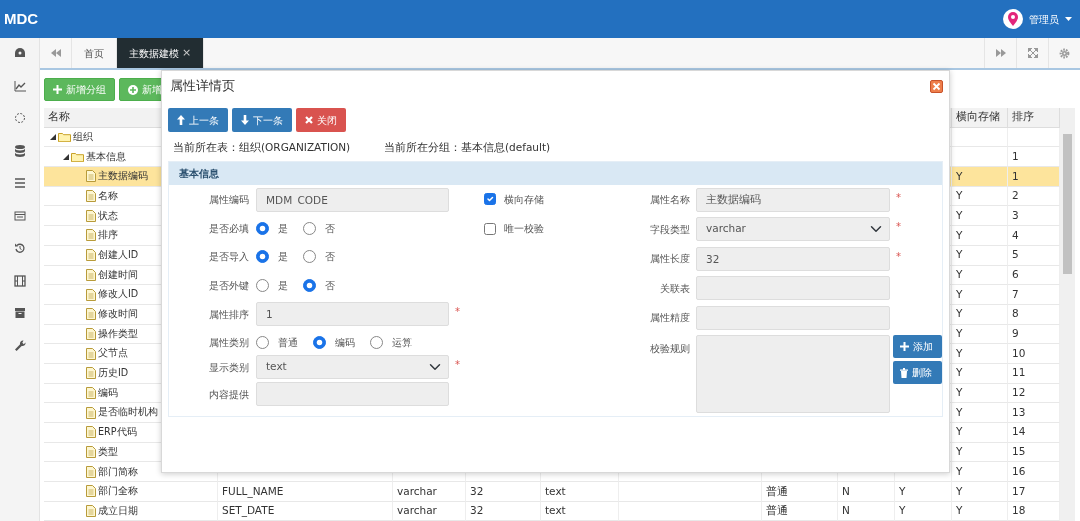 This screenshot has width=1080, height=521. I want to click on tab-close-button: ×, so click(187, 53).